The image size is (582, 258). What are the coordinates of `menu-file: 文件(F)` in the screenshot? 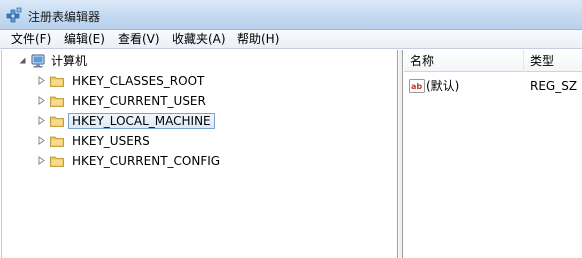 It's located at (31, 40).